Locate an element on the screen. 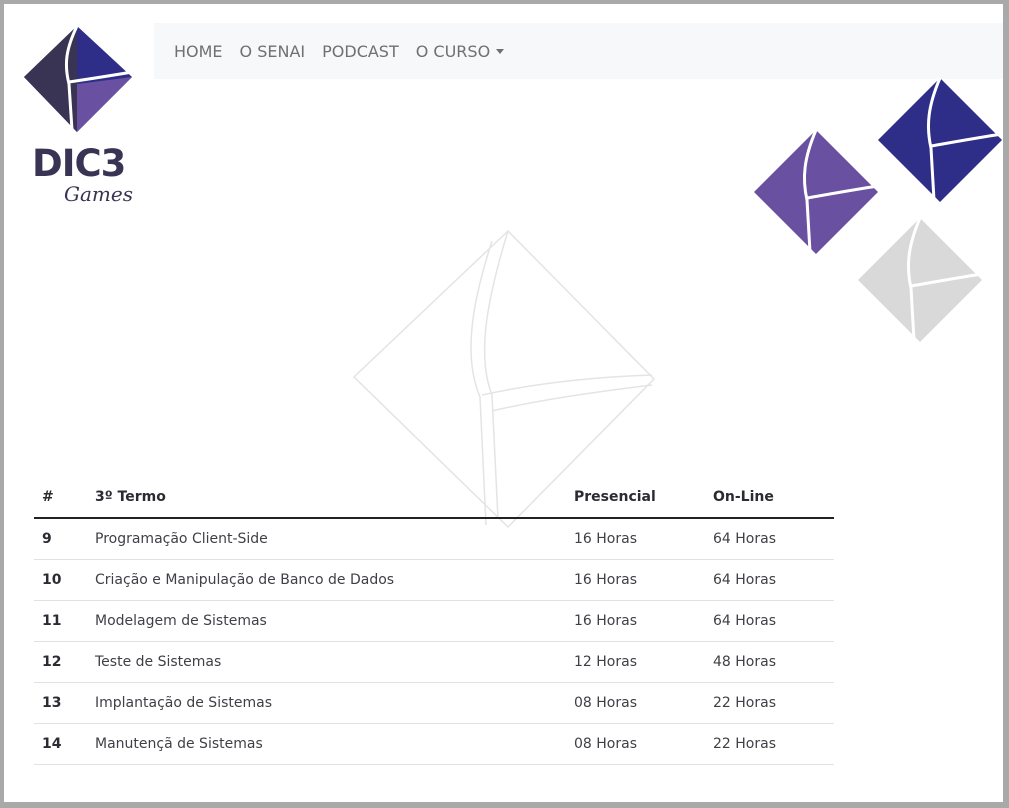  navbar: HOME O SENAI PODCAST O CURSO is located at coordinates (578, 51).